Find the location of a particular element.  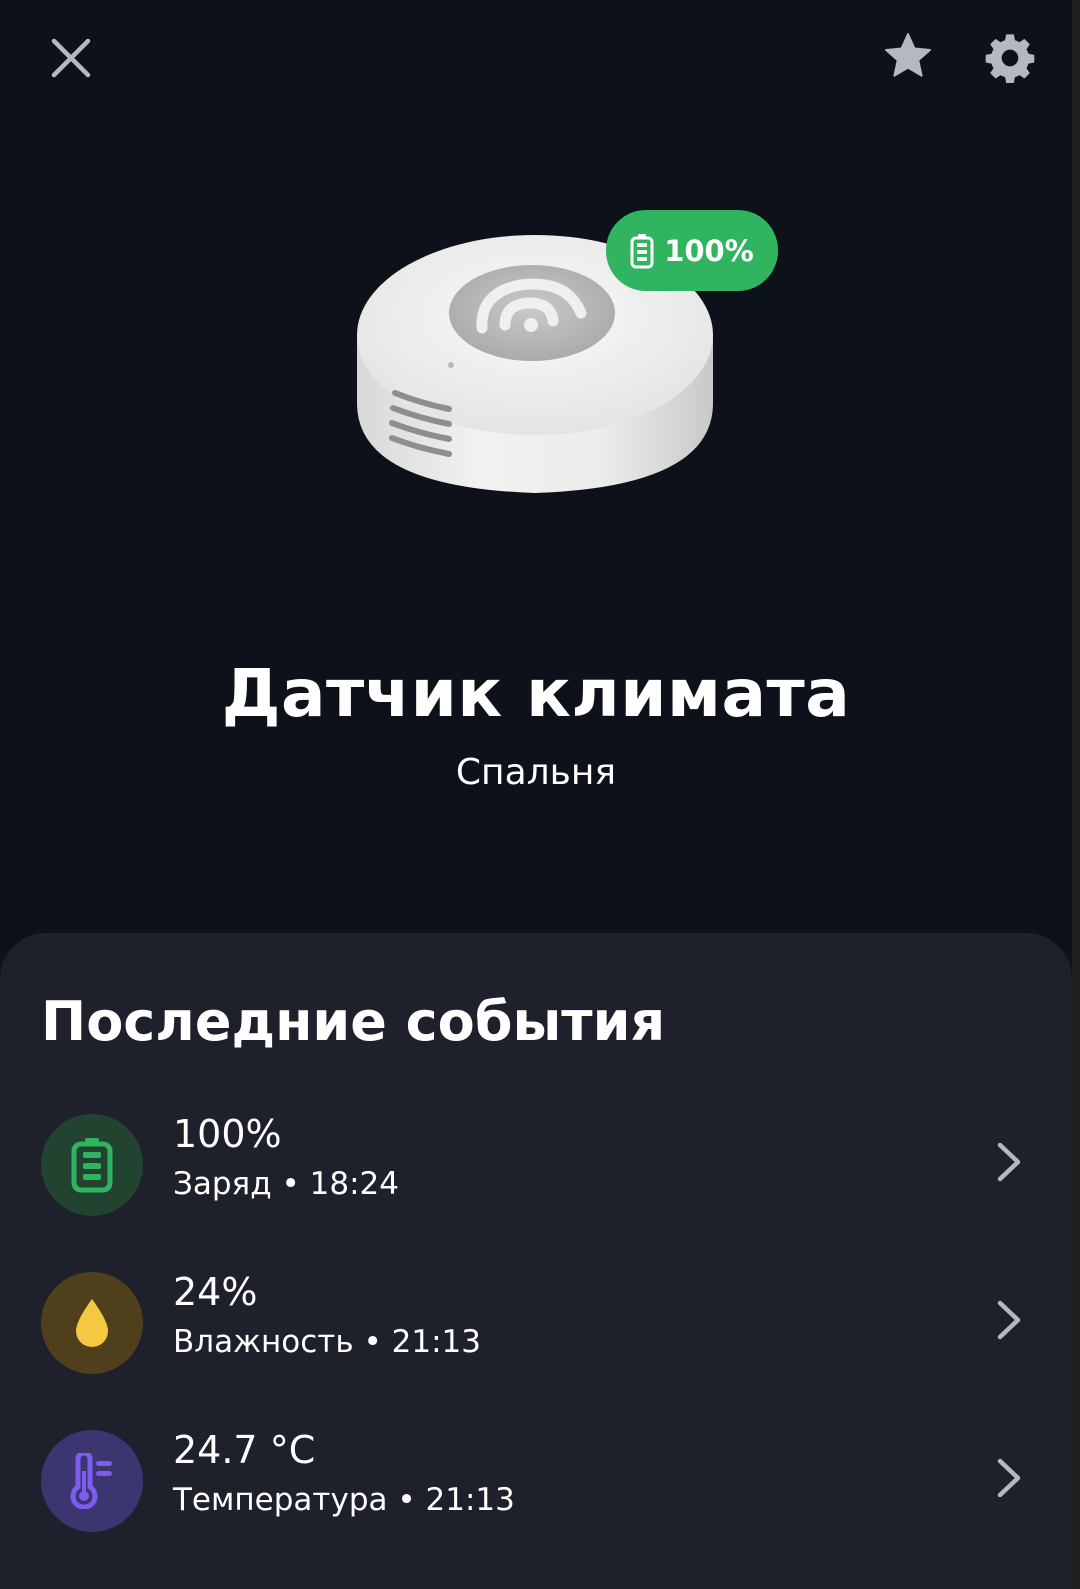

close-button is located at coordinates (71, 58).